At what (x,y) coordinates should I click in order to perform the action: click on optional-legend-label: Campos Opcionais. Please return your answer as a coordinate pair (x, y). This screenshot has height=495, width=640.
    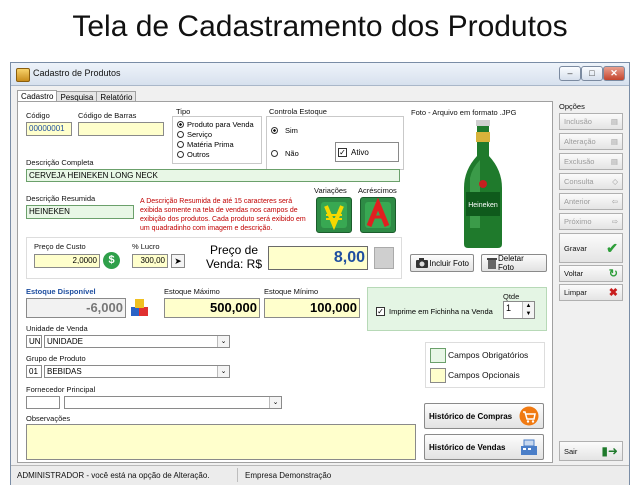
    Looking at the image, I should click on (484, 375).